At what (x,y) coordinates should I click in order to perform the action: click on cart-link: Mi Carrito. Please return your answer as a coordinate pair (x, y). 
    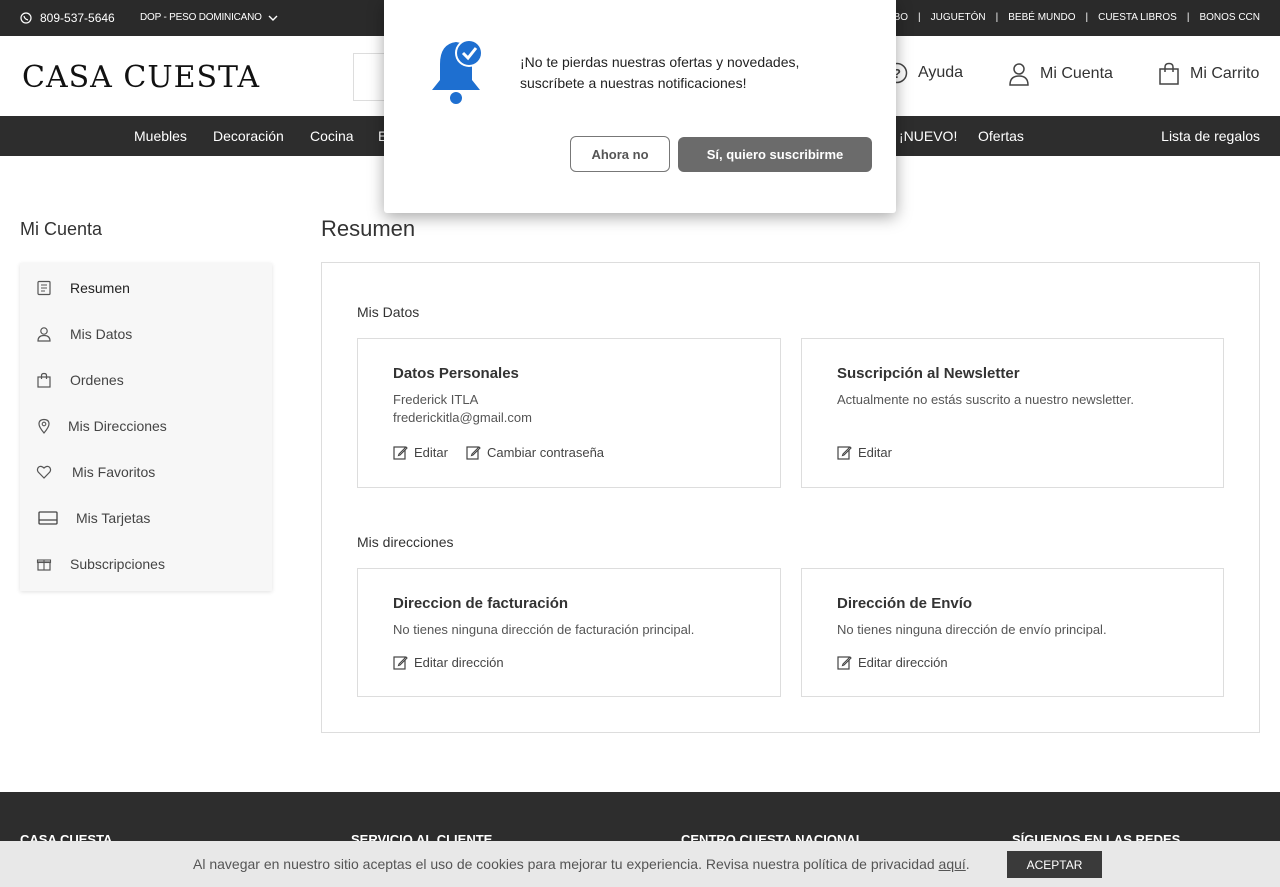
    Looking at the image, I should click on (1208, 74).